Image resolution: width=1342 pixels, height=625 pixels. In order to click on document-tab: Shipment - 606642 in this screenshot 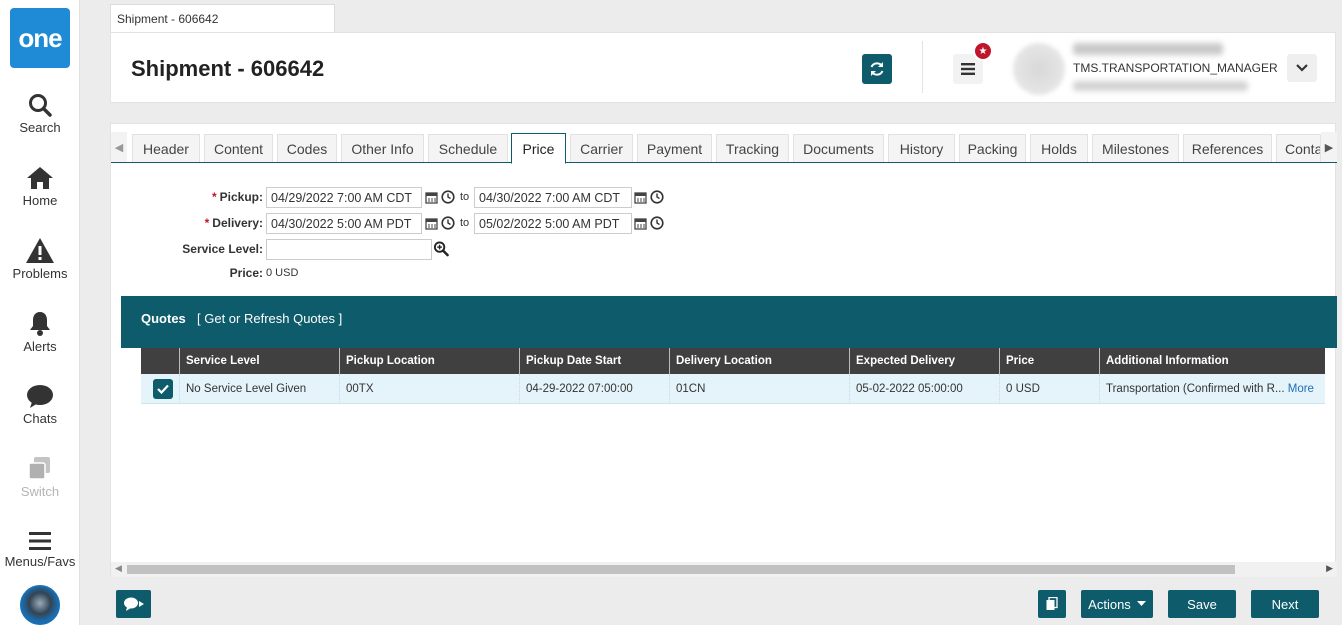, I will do `click(222, 18)`.